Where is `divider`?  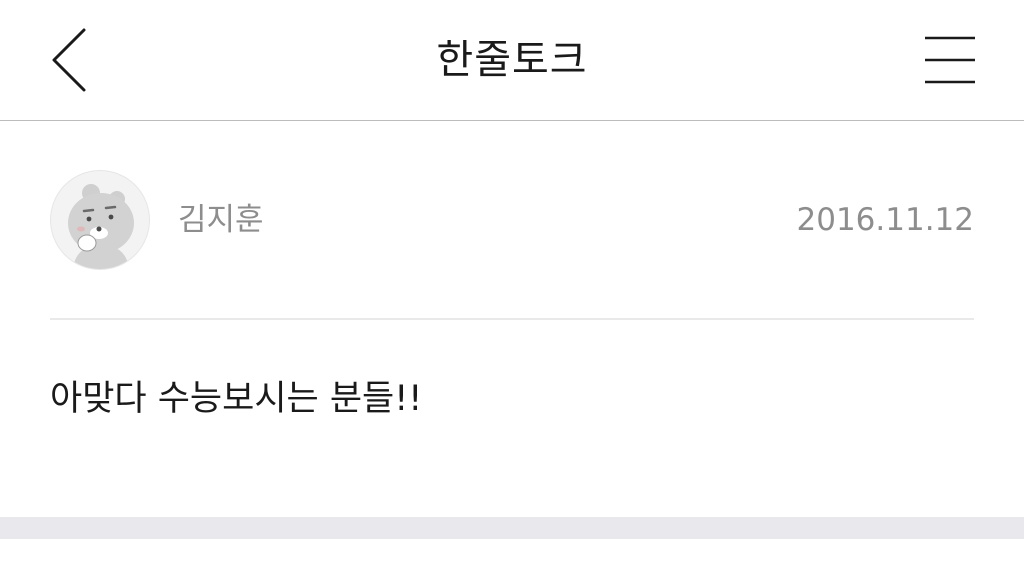 divider is located at coordinates (512, 319).